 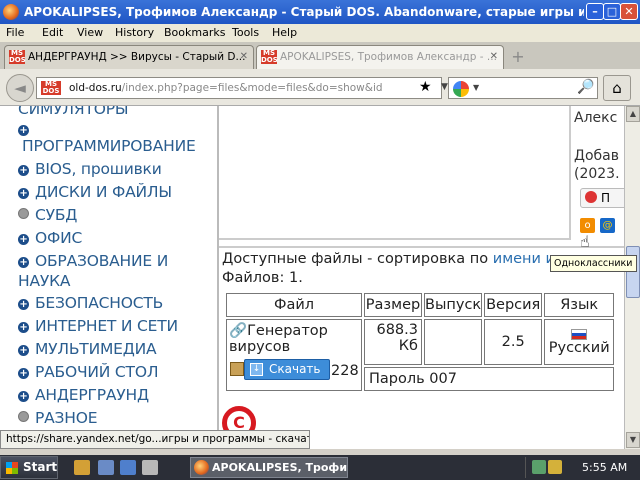 I want to click on system-tray: 5:55 AM, so click(x=582, y=467).